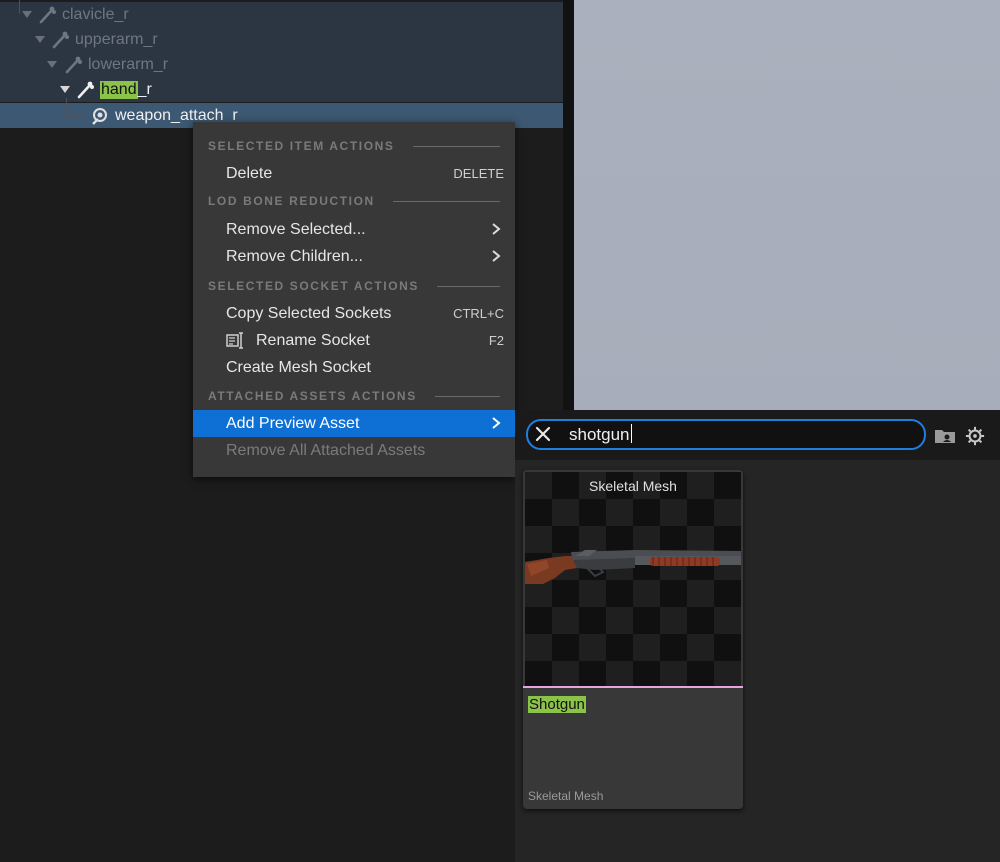 Image resolution: width=1000 pixels, height=862 pixels. I want to click on menu-item-create-mesh-socket: Create Mesh Socket, so click(354, 367).